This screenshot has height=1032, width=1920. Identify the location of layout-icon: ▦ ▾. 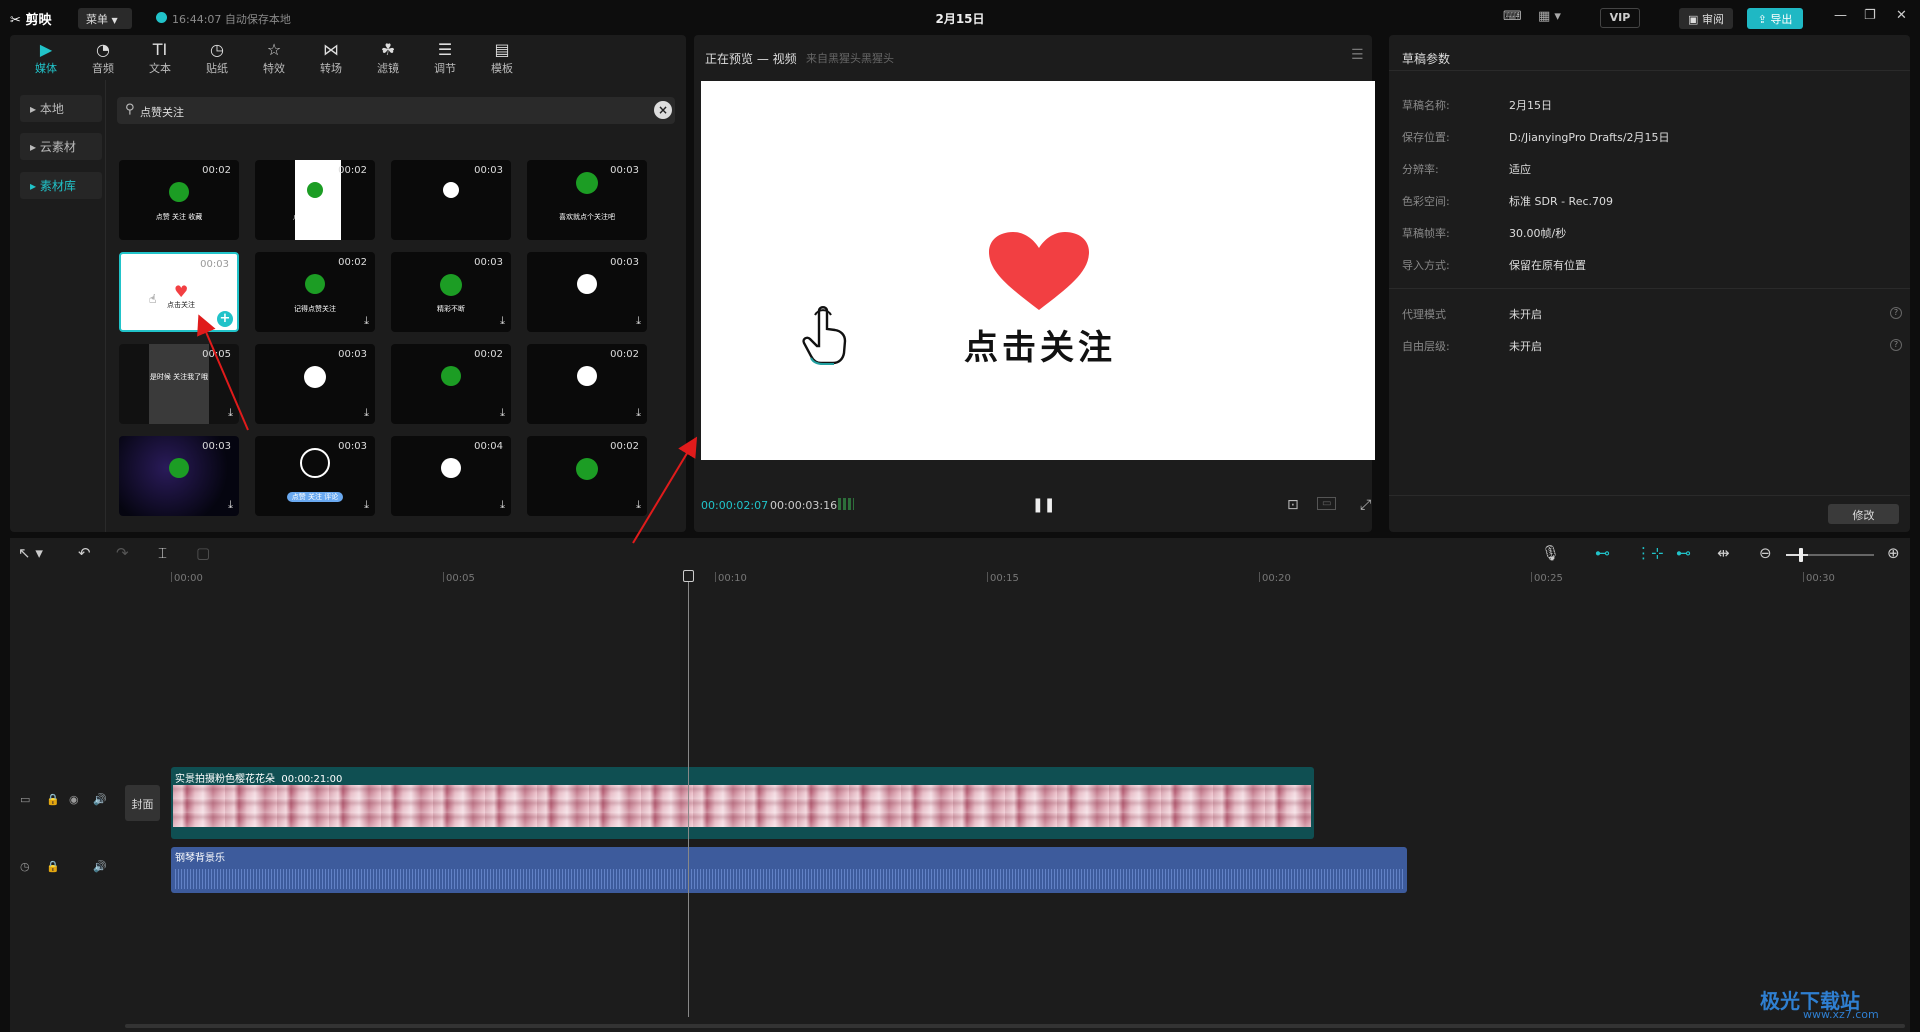
(1549, 16).